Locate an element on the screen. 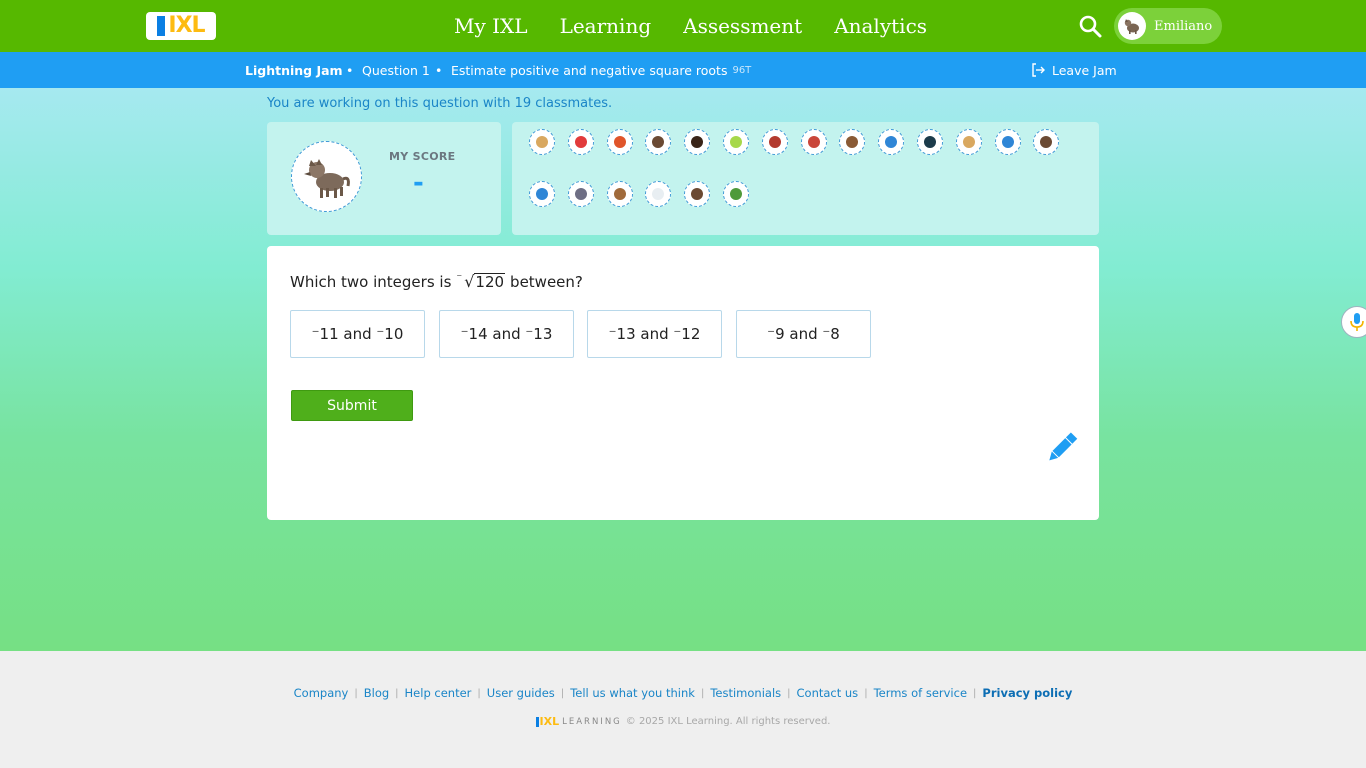  search-icon is located at coordinates (1090, 26).